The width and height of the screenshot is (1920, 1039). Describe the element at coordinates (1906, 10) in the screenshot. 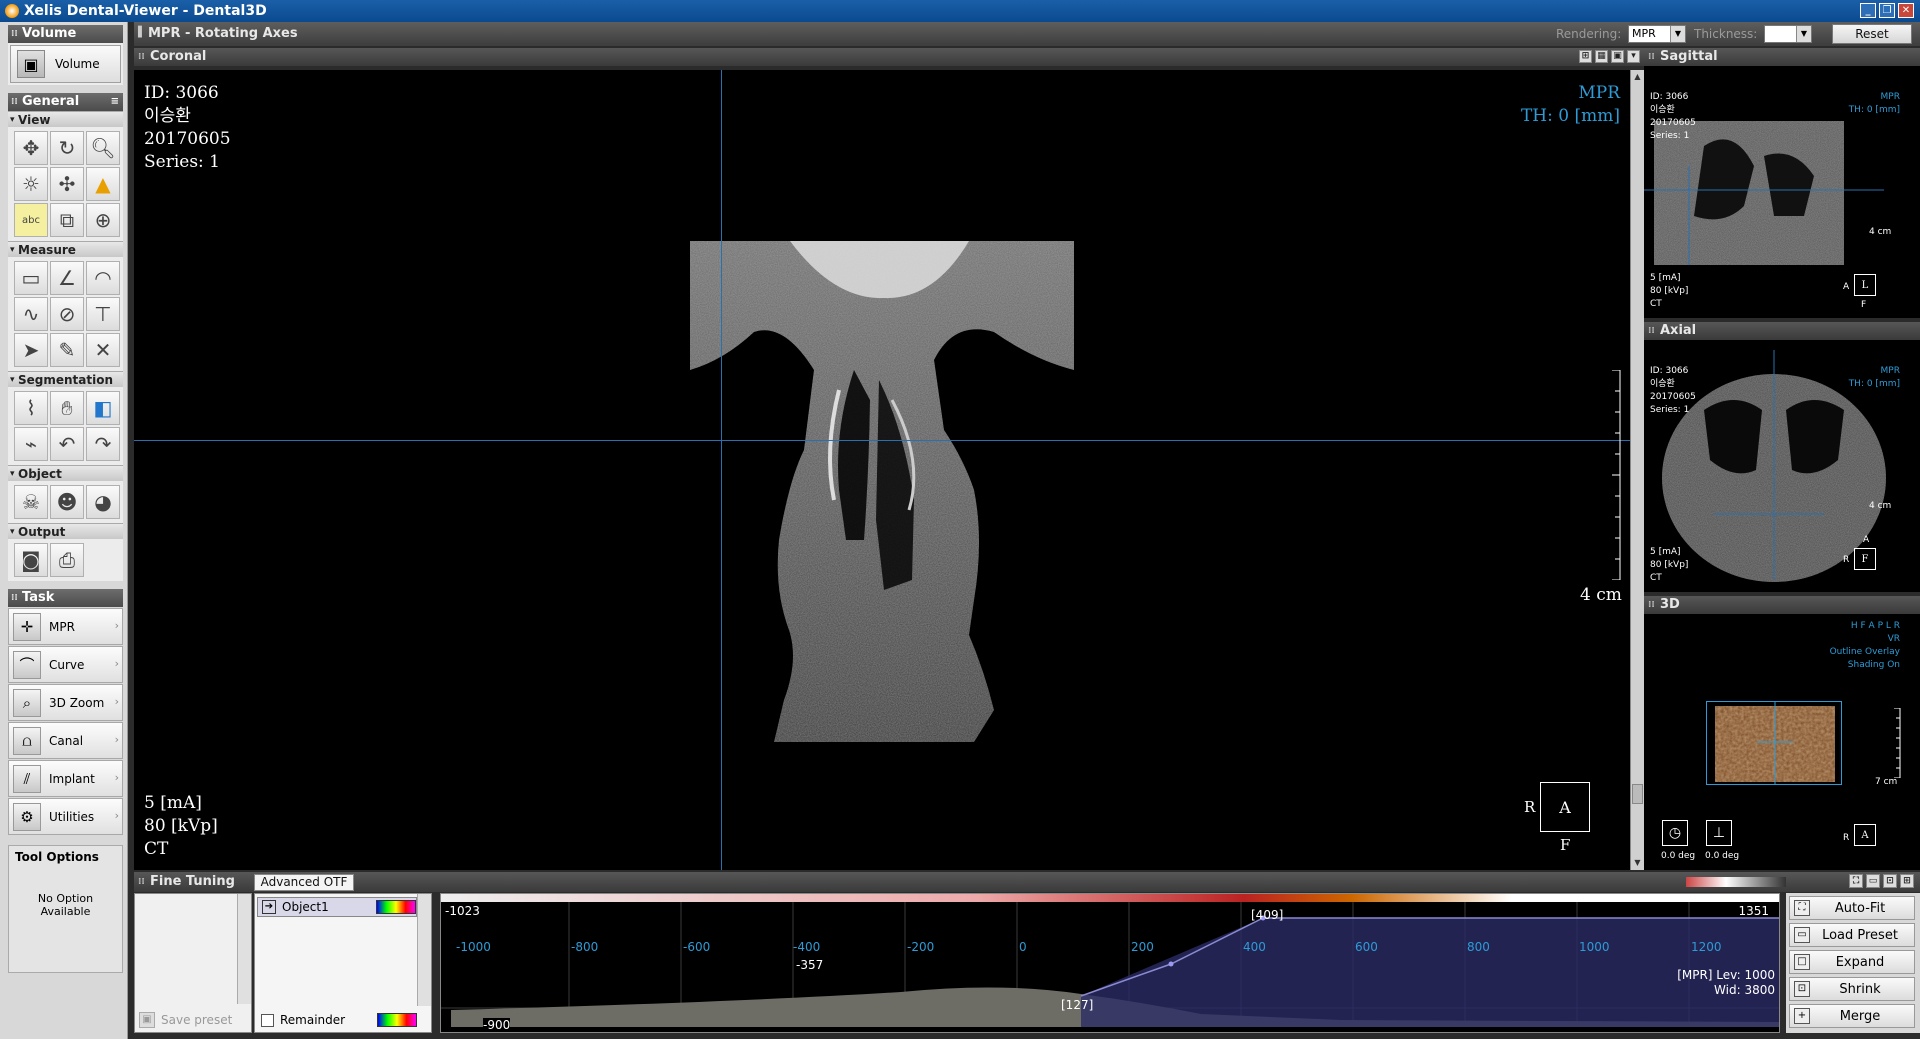

I see `close-icon: ✕` at that location.